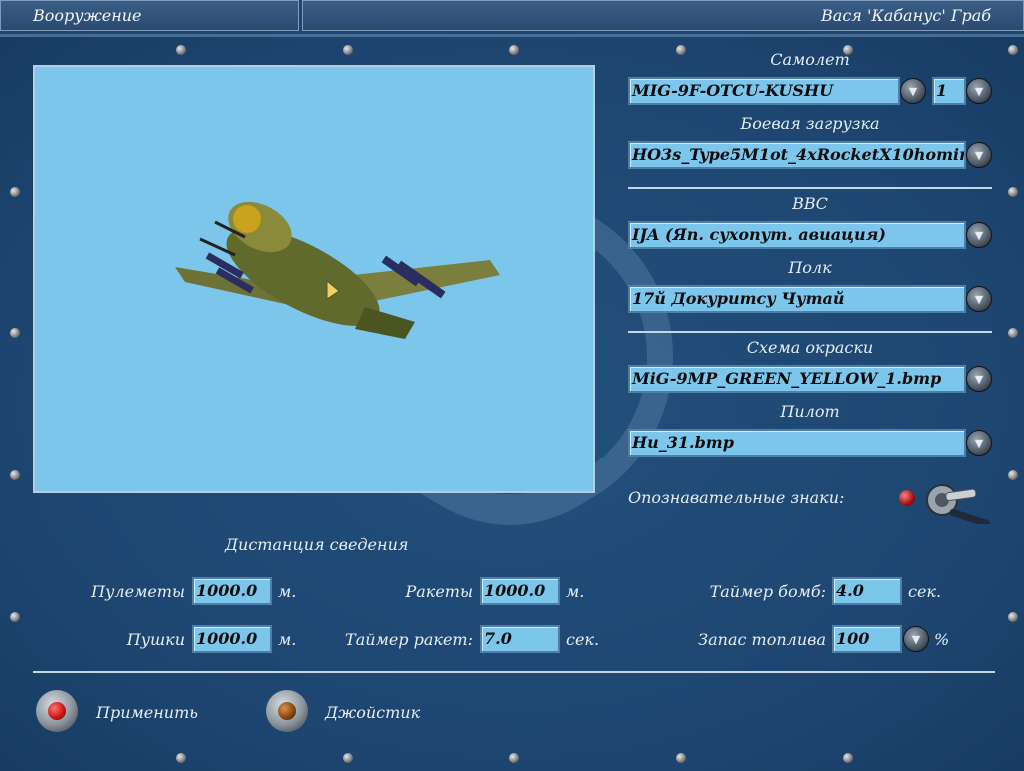 The image size is (1024, 771). I want to click on aircraft-select: MIG-9F-OTCU-KUSHU, so click(764, 91).